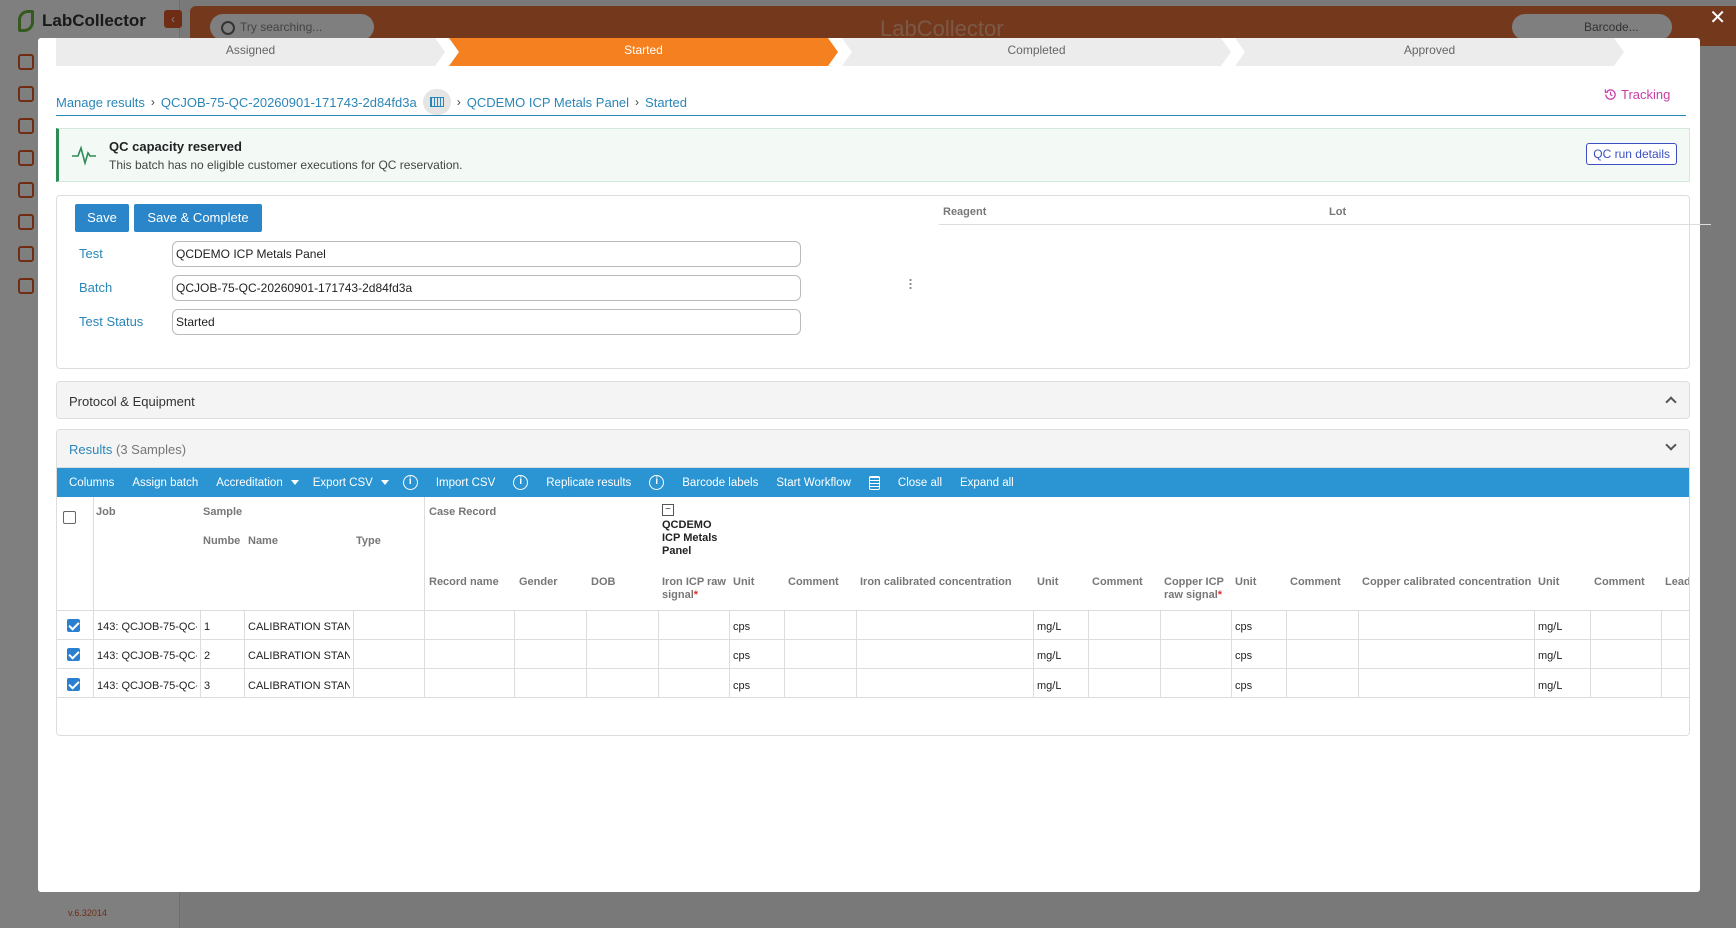 The width and height of the screenshot is (1736, 928). What do you see at coordinates (987, 483) in the screenshot?
I see `expand-all-button: Expand all` at bounding box center [987, 483].